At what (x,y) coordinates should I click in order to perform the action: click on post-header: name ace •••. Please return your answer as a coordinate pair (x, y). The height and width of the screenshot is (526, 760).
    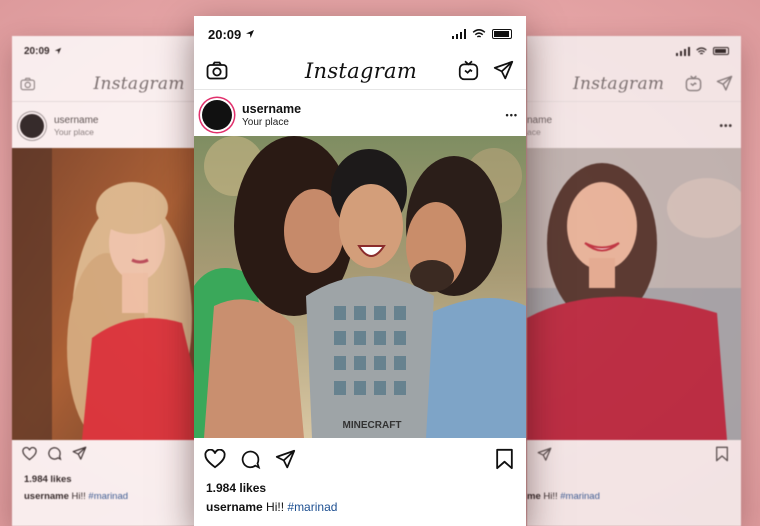
    Looking at the image, I should click on (634, 126).